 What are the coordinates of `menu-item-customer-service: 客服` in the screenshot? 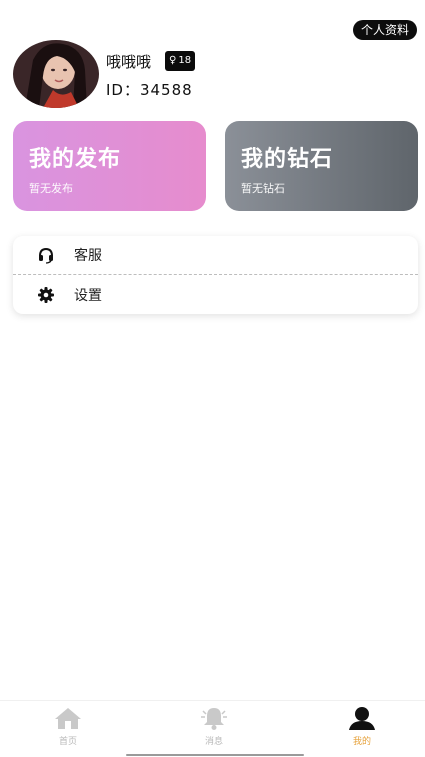 It's located at (215, 255).